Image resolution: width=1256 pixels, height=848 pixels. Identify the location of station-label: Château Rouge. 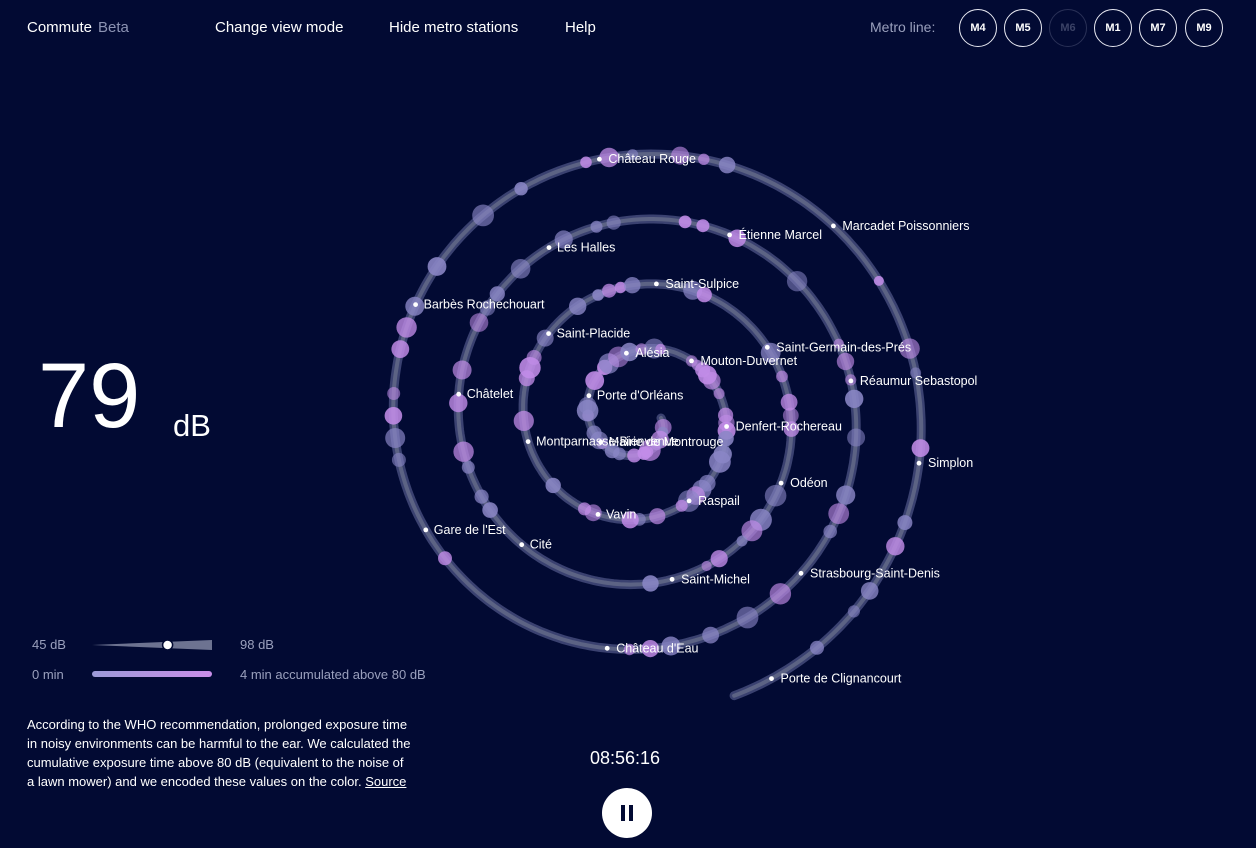
(652, 159).